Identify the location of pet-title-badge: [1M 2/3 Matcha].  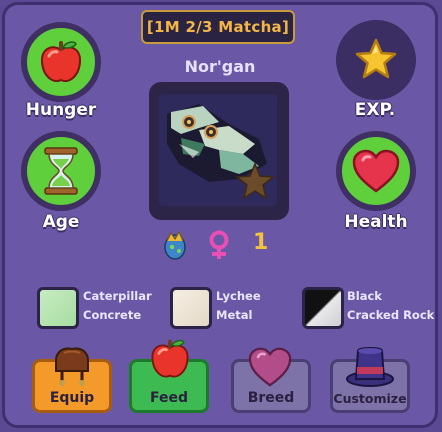
(218, 27).